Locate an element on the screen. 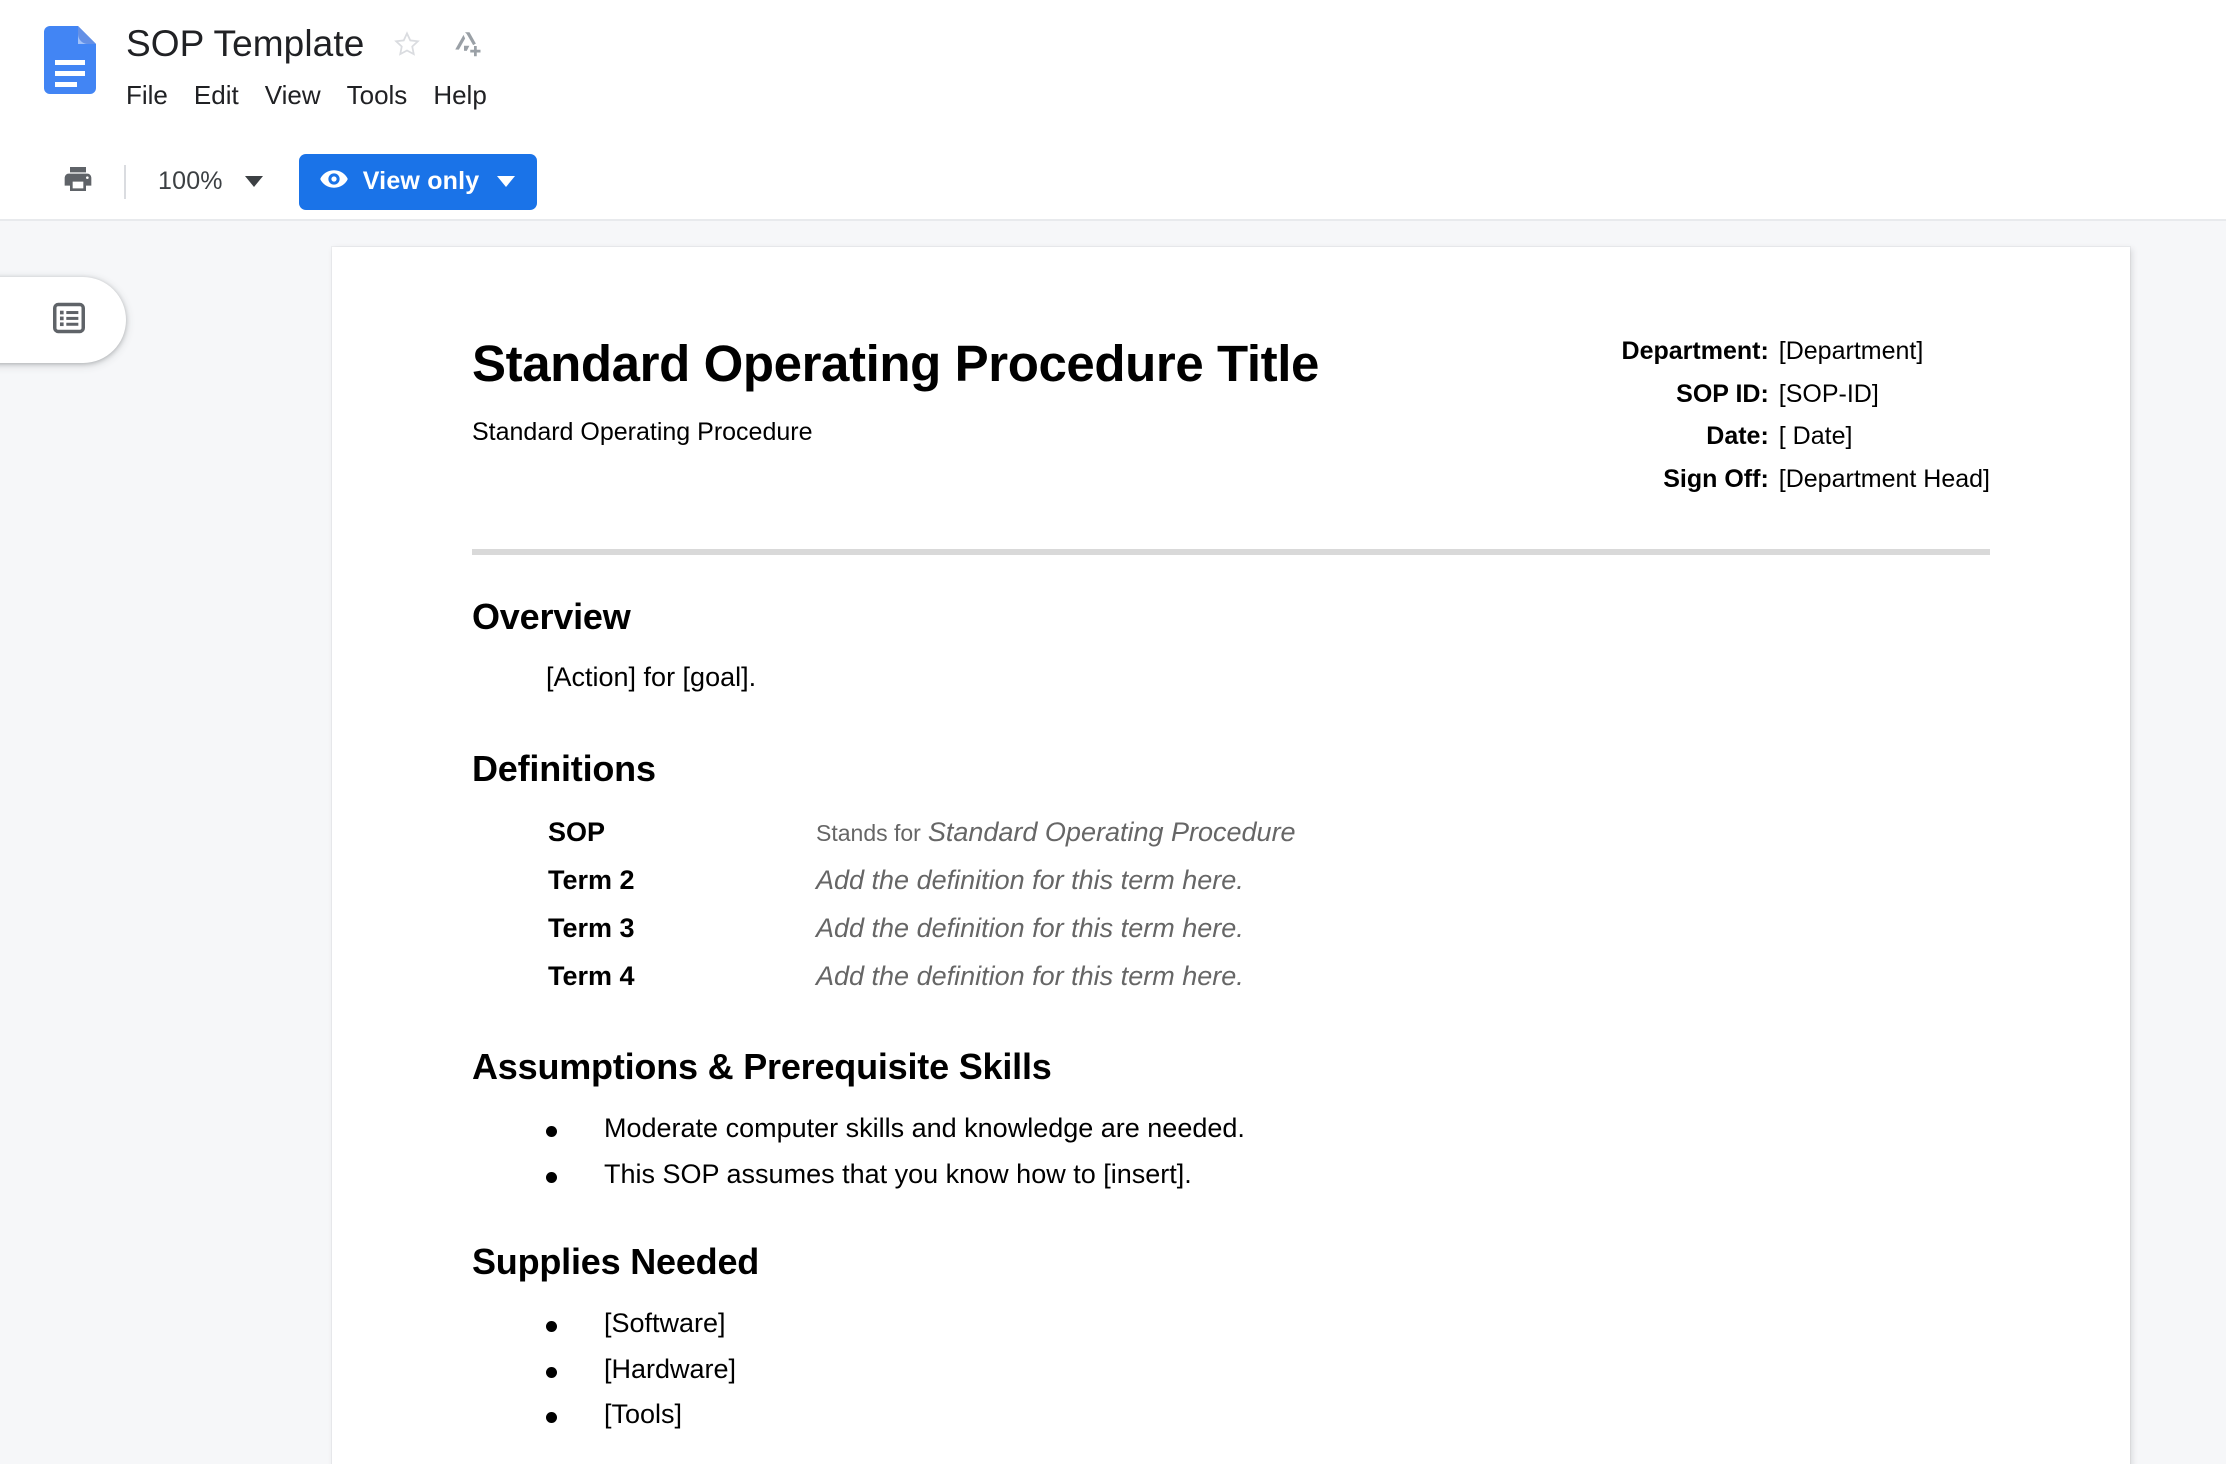 The width and height of the screenshot is (2226, 1464). metadata-row: Department: [Department] is located at coordinates (1806, 358).